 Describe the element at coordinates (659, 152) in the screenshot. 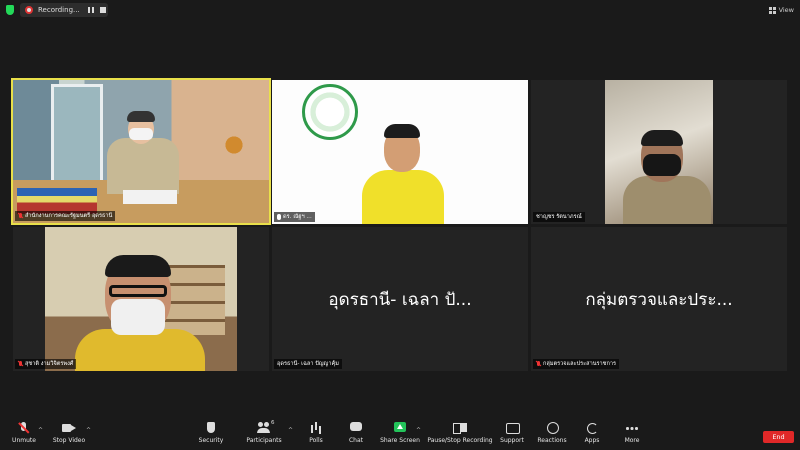

I see `participant-tile-3: ชาญชร รัตนาภรณ์` at that location.